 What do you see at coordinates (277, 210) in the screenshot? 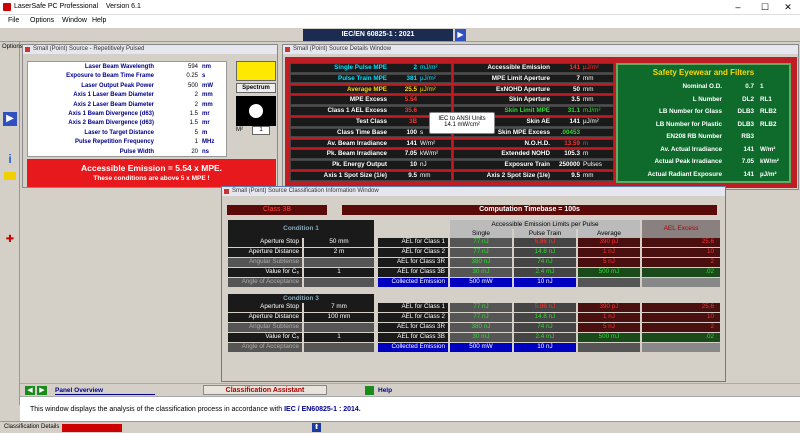
I see `class-badge: Class 3B` at bounding box center [277, 210].